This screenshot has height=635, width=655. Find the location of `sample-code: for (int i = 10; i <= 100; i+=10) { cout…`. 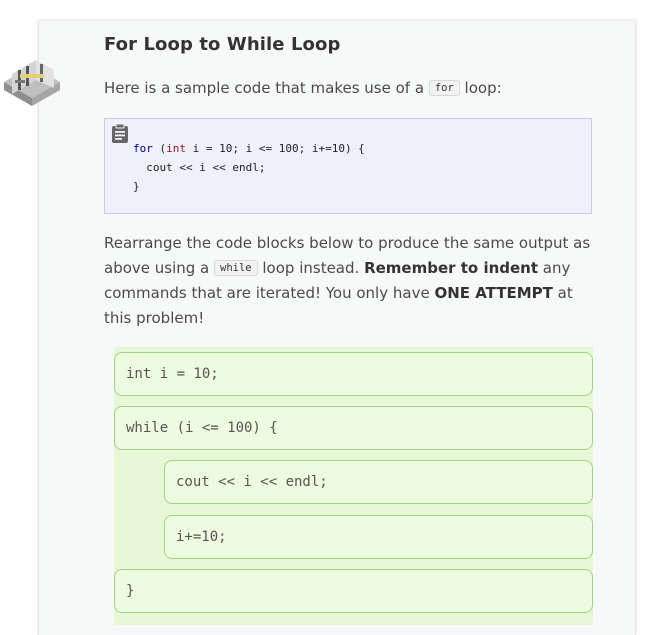

sample-code: for (int i = 10; i <= 100; i+=10) { cout… is located at coordinates (249, 167).